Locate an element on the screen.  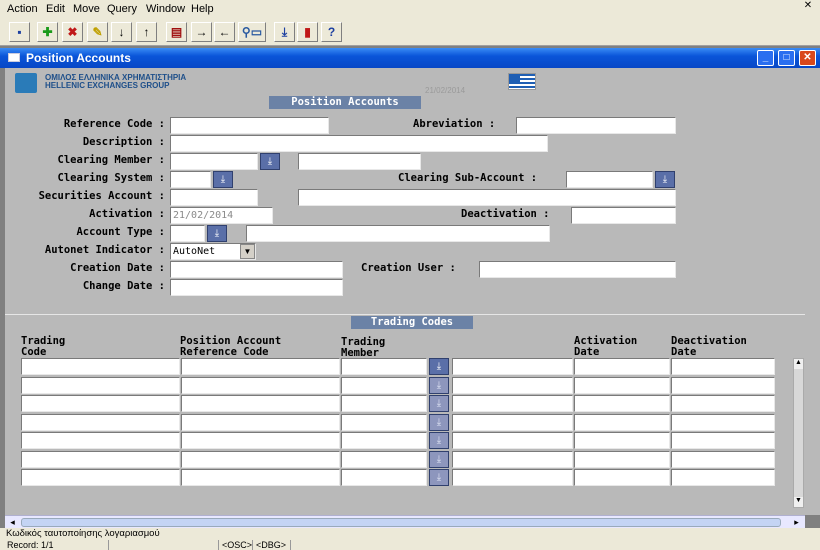
creation-date-field is located at coordinates (256, 269).